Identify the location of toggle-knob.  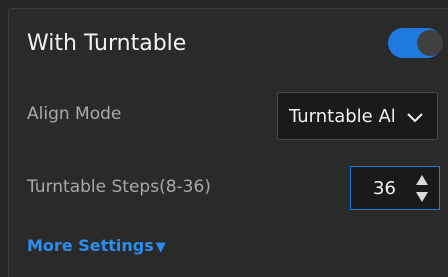
(430, 43).